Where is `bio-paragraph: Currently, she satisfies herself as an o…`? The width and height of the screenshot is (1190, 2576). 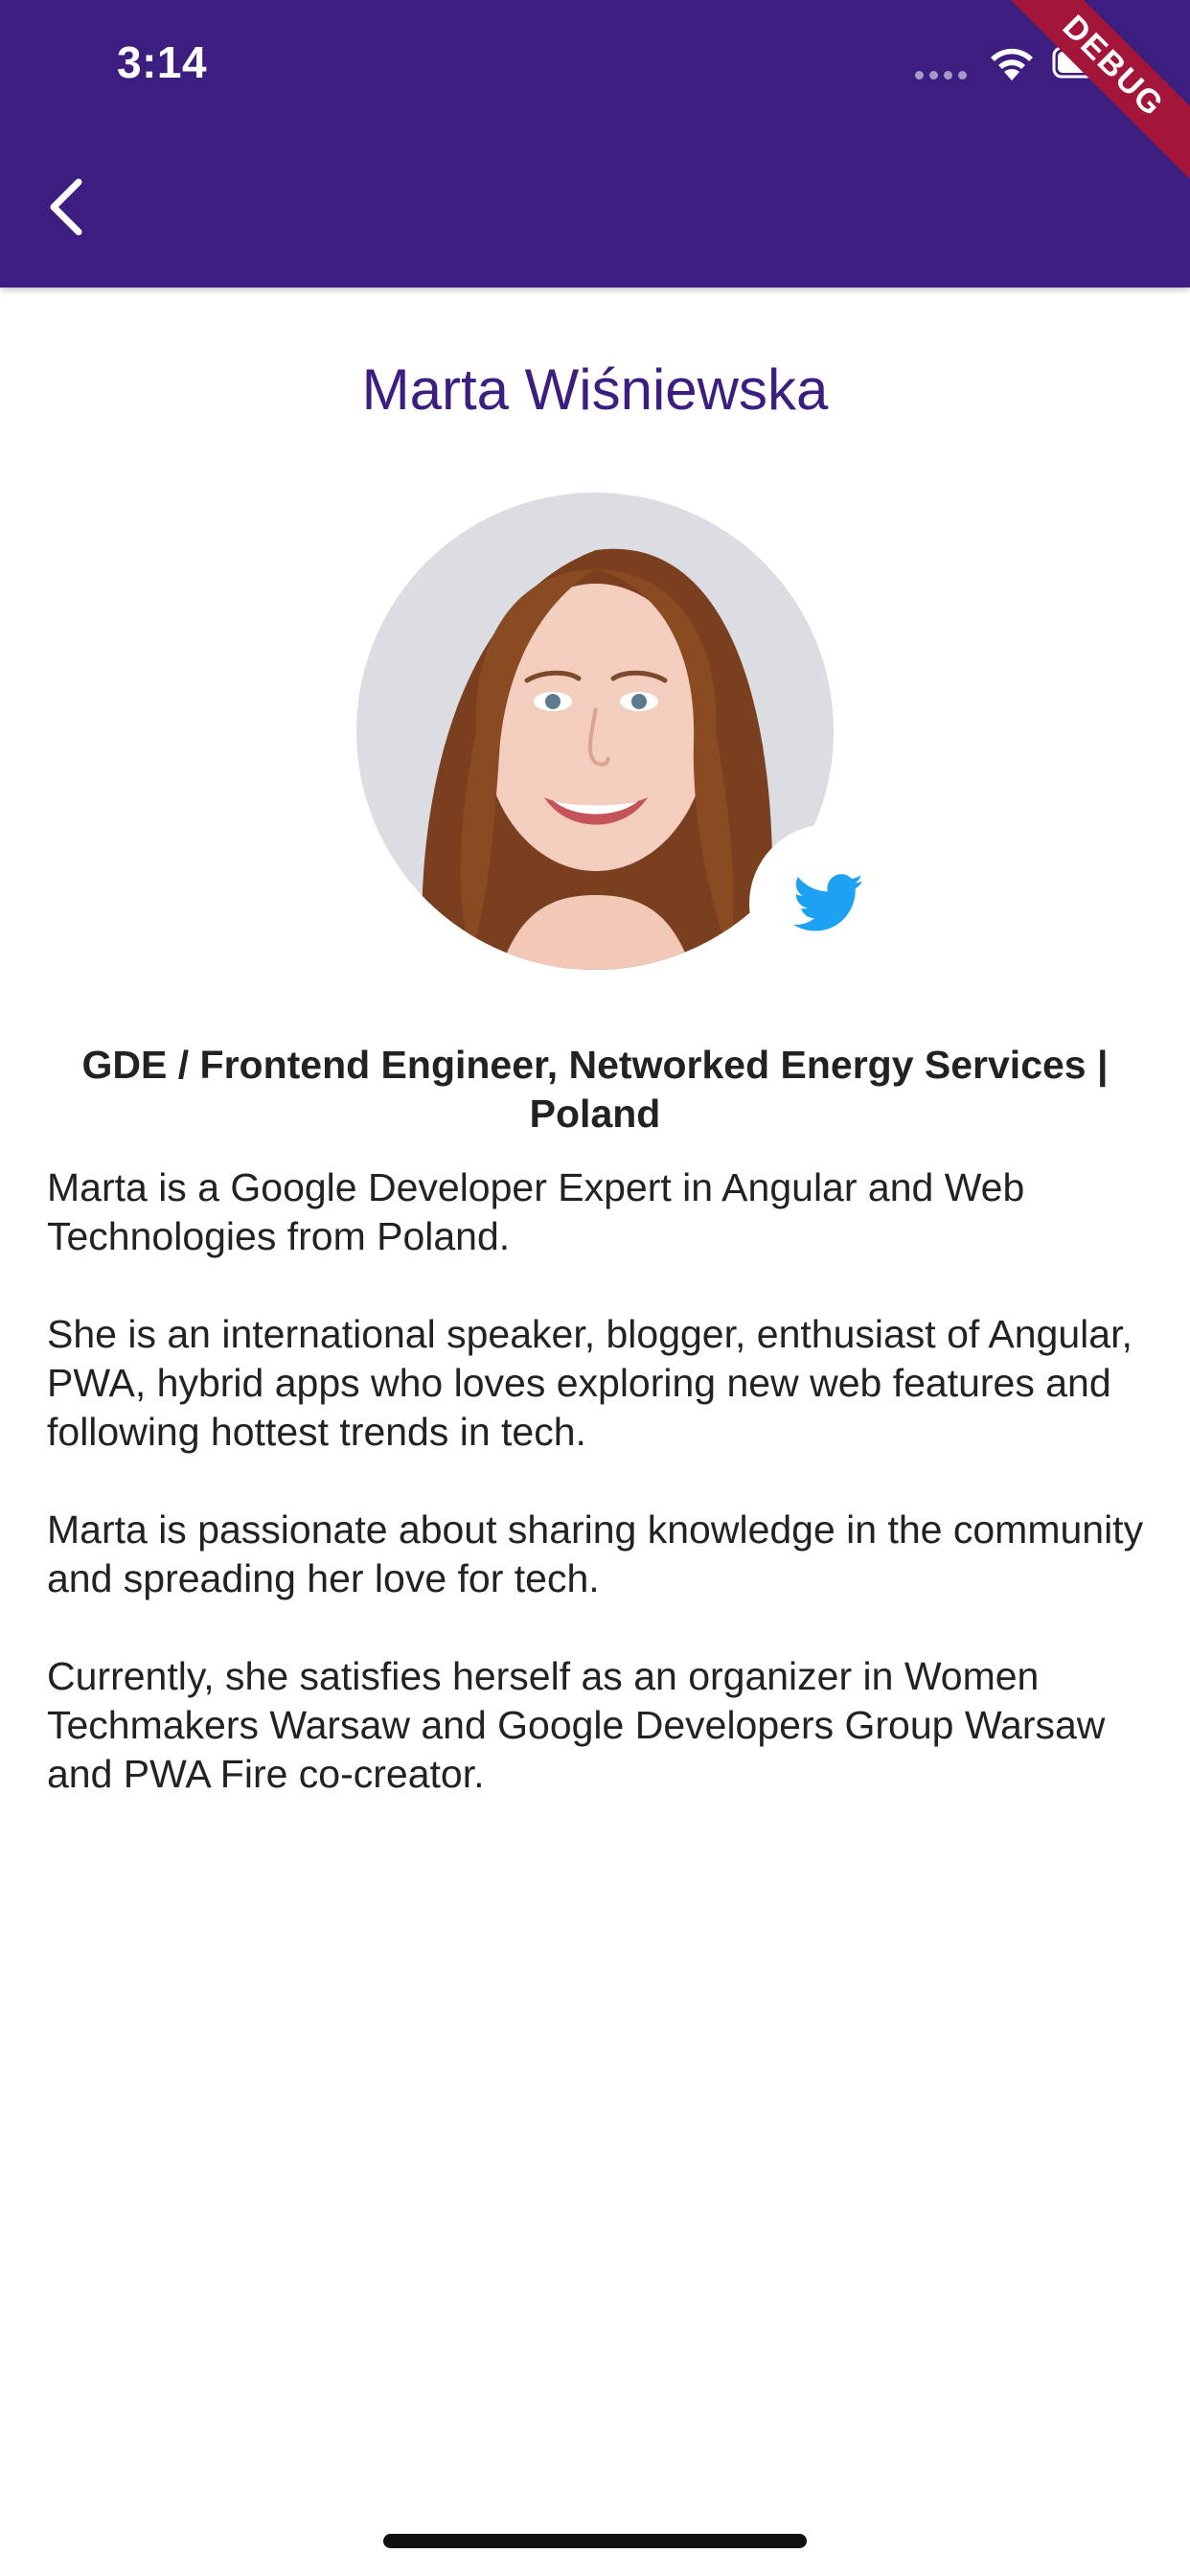 bio-paragraph: Currently, she satisfies herself as an o… is located at coordinates (576, 1725).